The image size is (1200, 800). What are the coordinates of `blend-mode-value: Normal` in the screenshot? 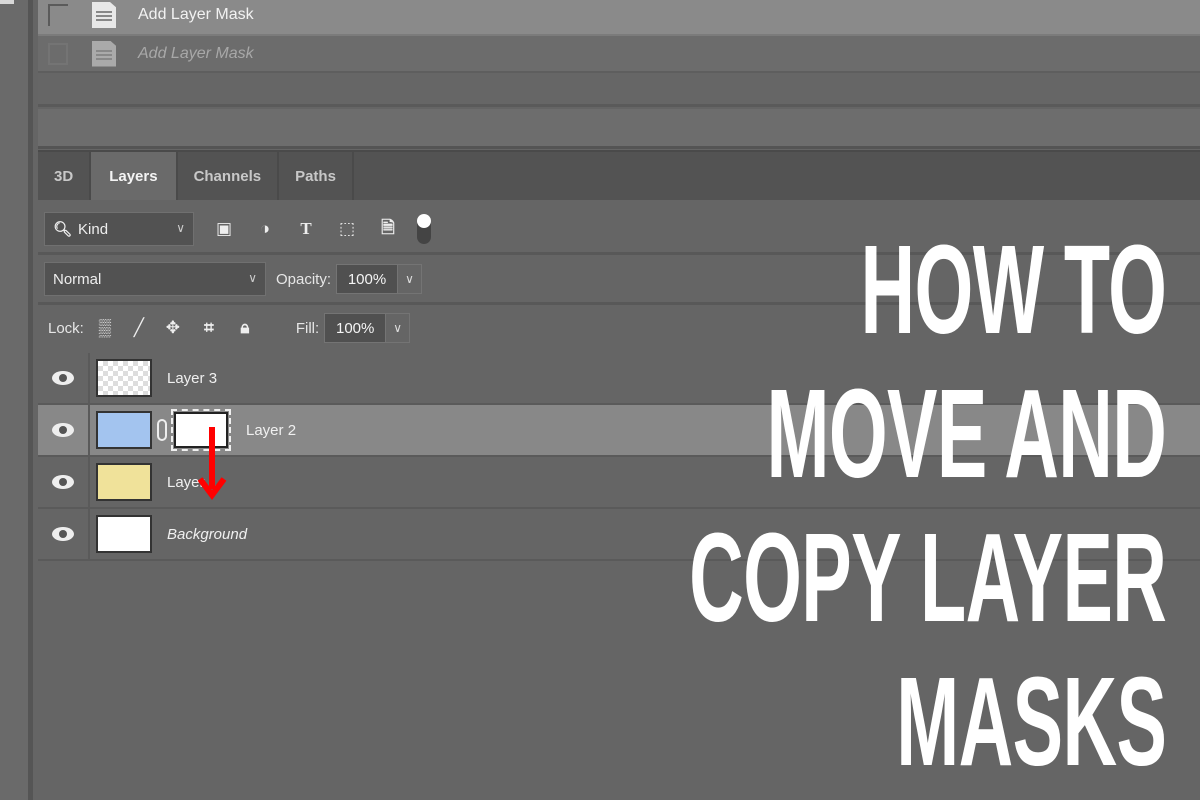 It's located at (77, 279).